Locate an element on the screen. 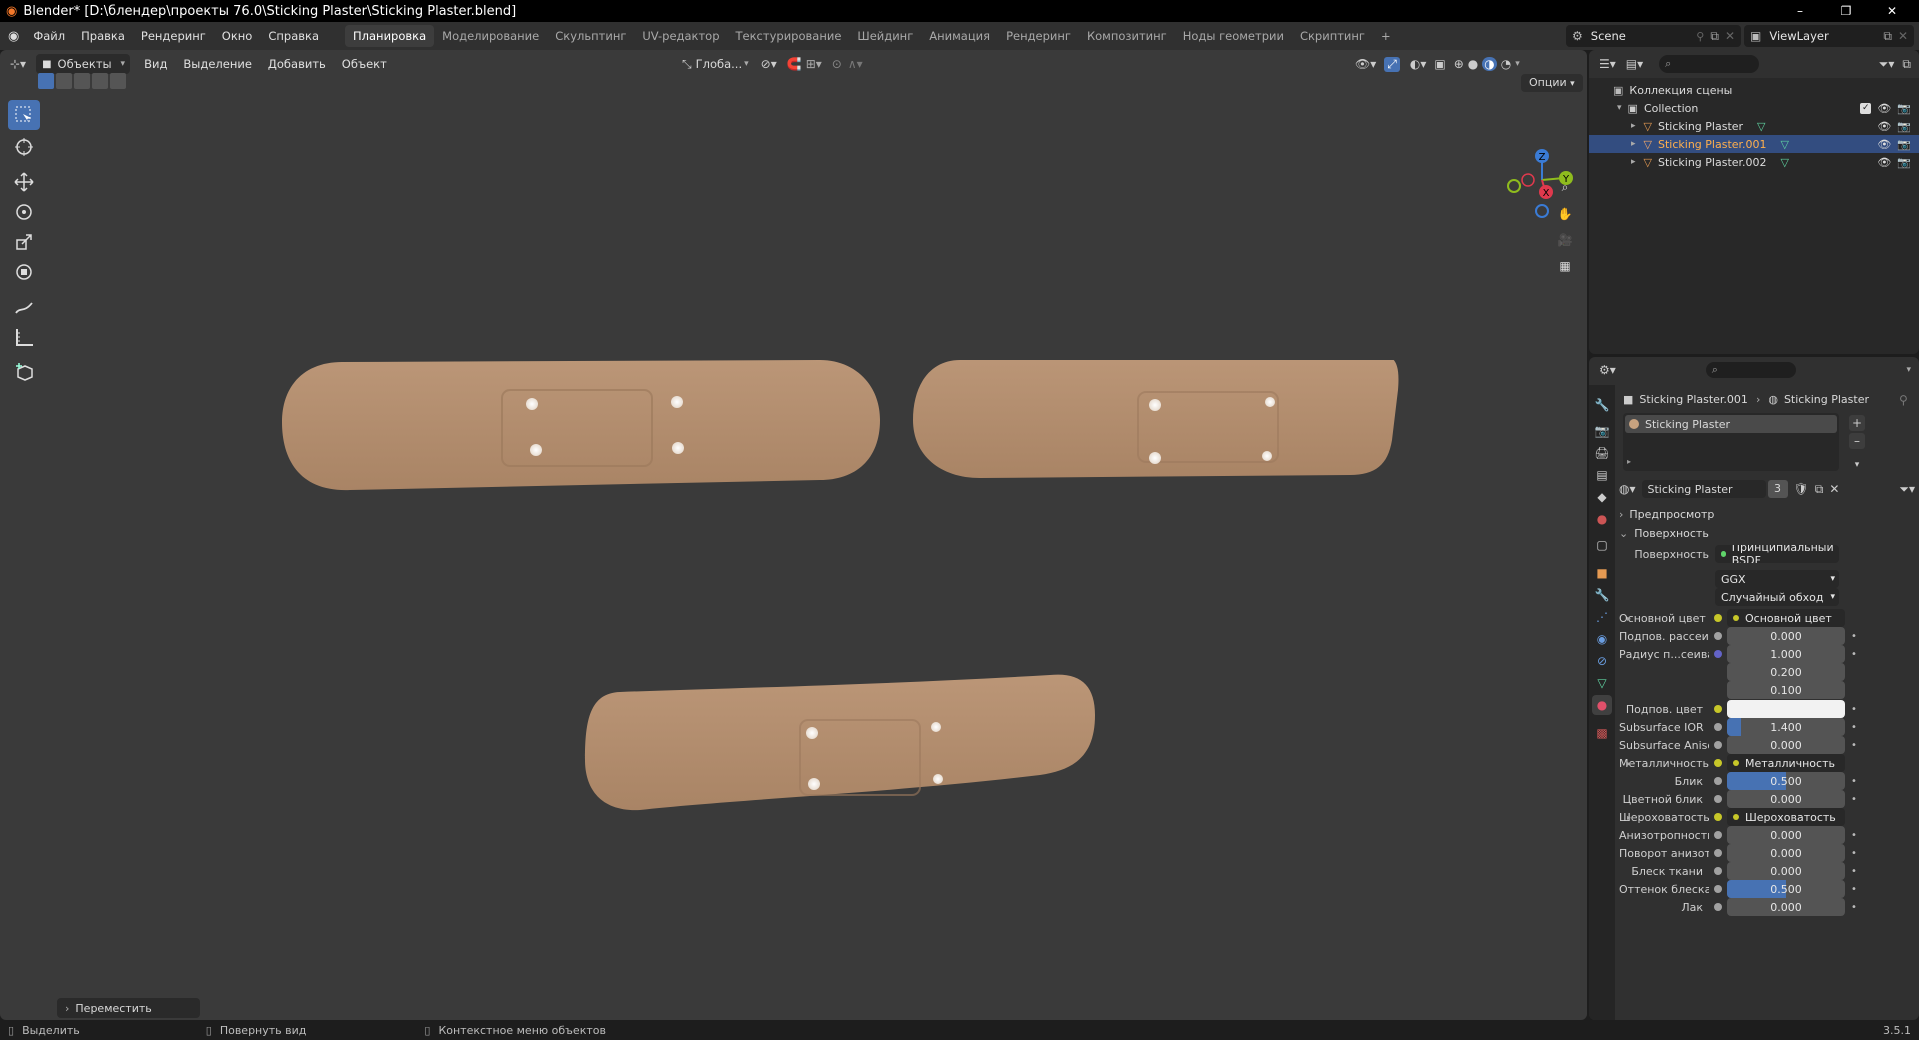  data-tab-icon: ▽ is located at coordinates (1602, 683).